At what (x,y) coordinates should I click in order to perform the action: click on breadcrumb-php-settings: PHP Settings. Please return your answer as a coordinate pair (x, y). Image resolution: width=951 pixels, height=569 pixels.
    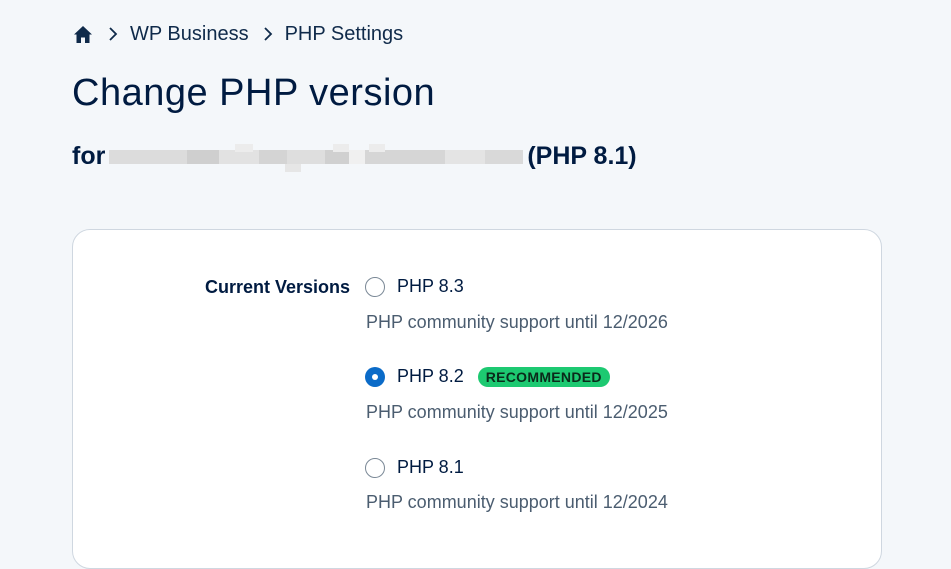
    Looking at the image, I should click on (344, 34).